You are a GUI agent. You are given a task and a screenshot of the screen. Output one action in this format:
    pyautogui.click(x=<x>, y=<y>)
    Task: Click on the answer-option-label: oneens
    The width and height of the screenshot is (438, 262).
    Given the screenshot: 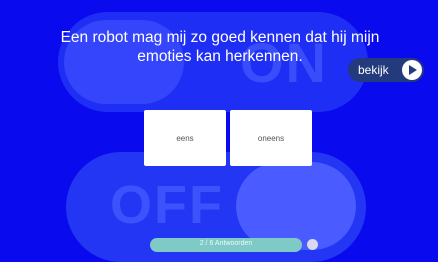 What is the action you would take?
    pyautogui.click(x=271, y=138)
    